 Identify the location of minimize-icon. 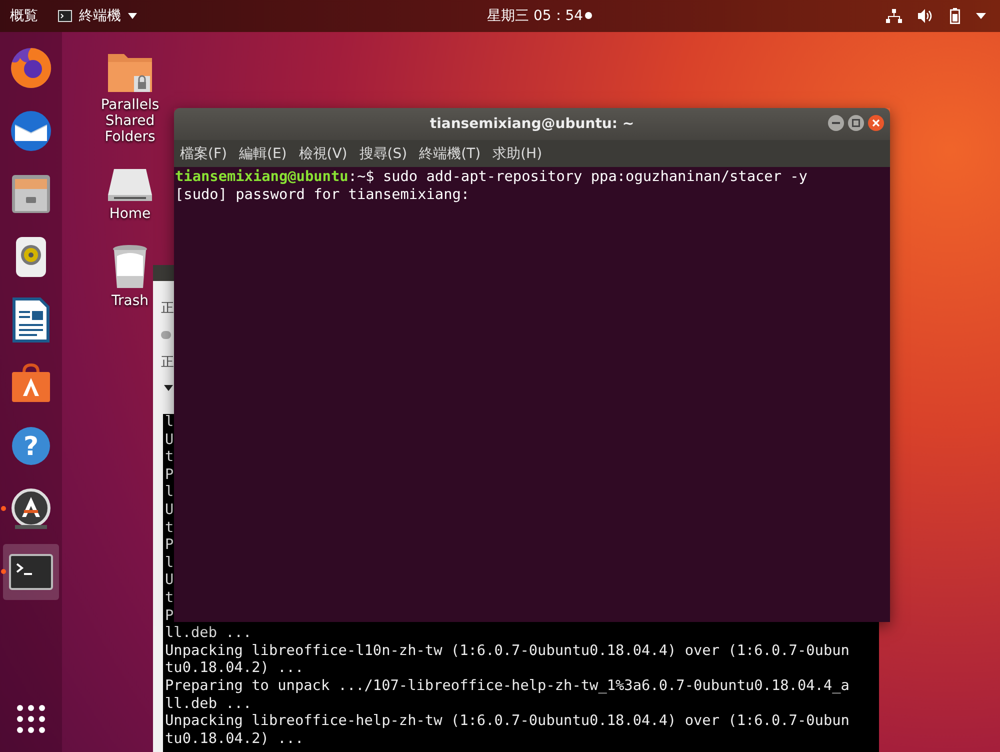
(836, 123).